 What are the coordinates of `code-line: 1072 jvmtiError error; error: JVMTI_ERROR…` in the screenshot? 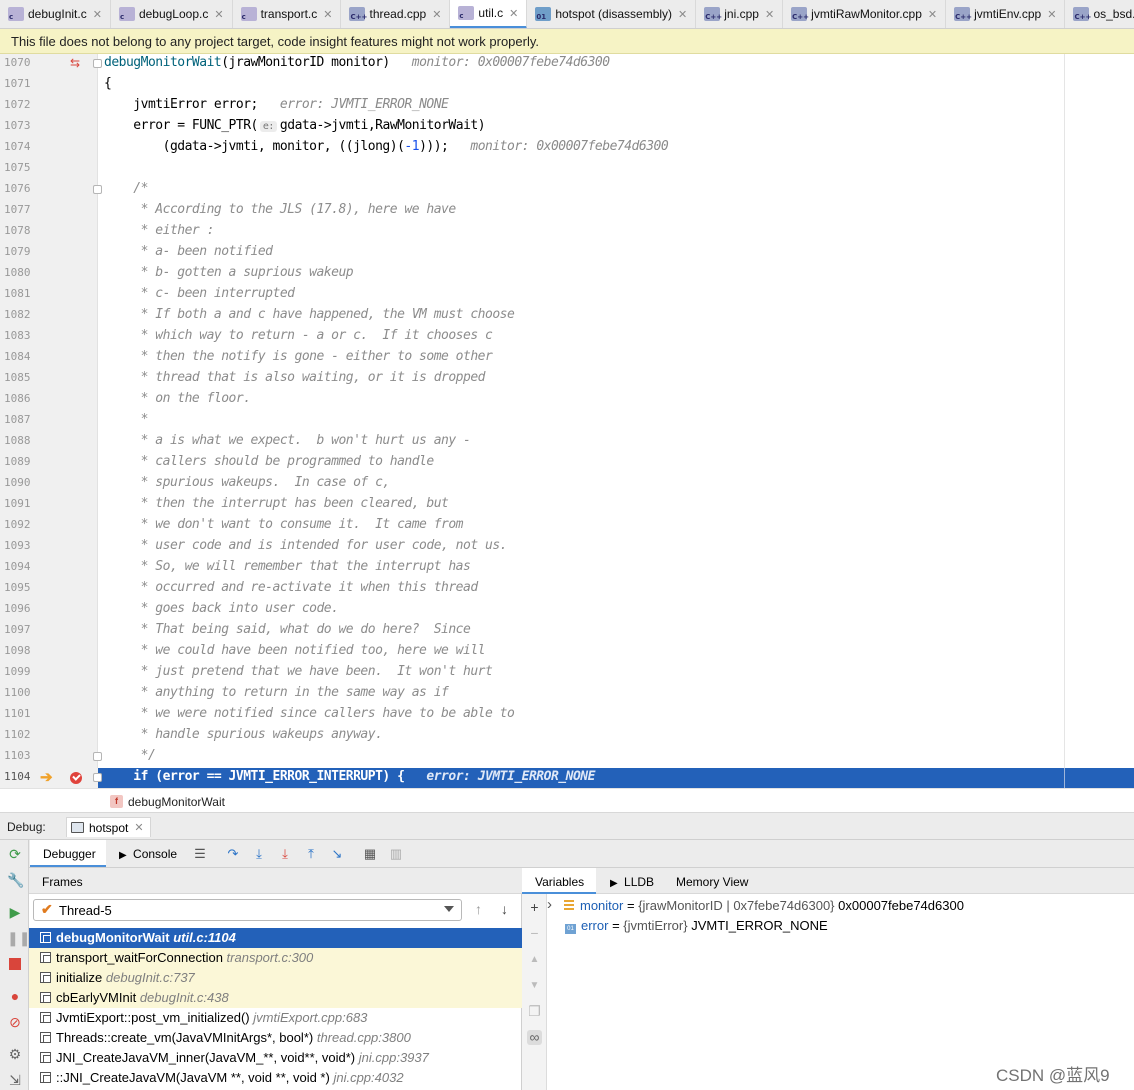 It's located at (567, 106).